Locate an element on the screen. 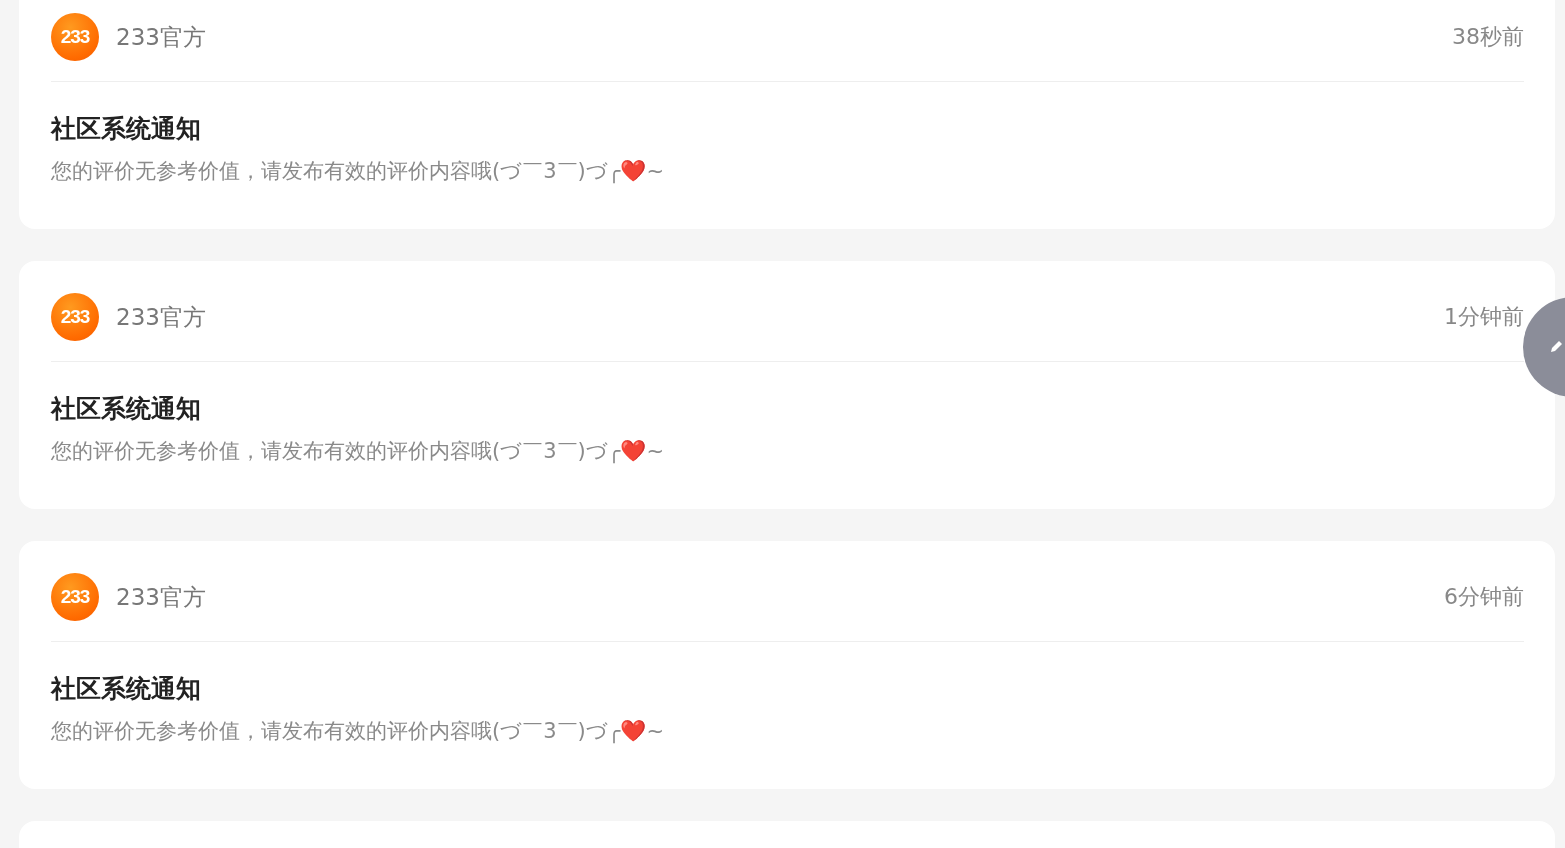  pencil-icon is located at coordinates (1556, 347).